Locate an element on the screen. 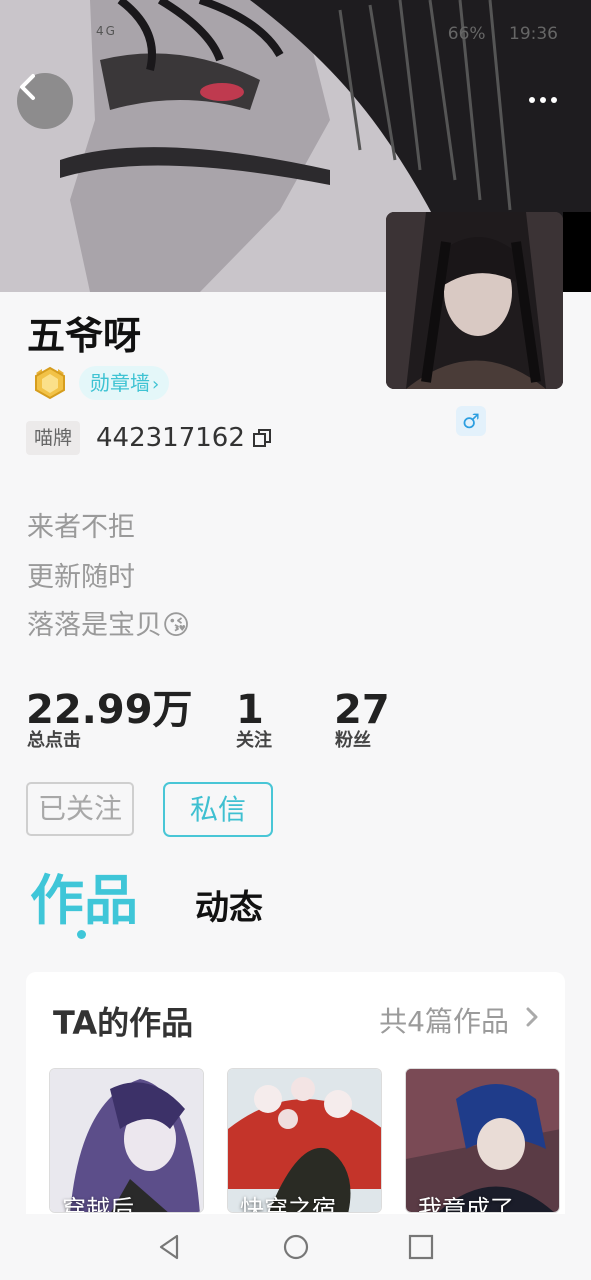 This screenshot has width=591, height=1280. followed-button: 已关注 is located at coordinates (80, 809).